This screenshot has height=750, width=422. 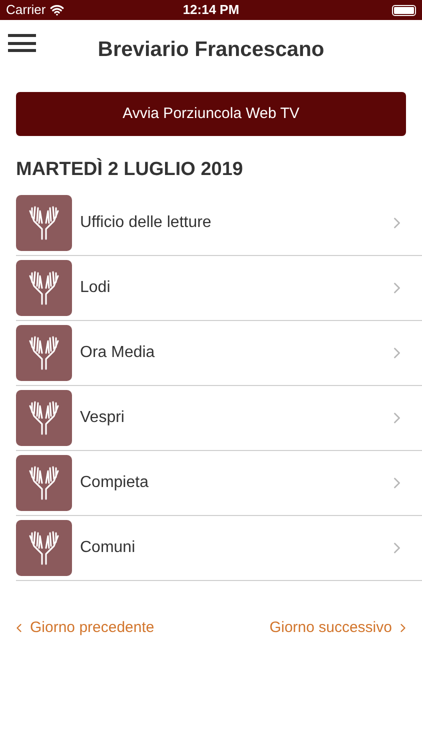 What do you see at coordinates (129, 169) in the screenshot?
I see `date-heading: MARTEDÌ 2 LUGLIO 2019` at bounding box center [129, 169].